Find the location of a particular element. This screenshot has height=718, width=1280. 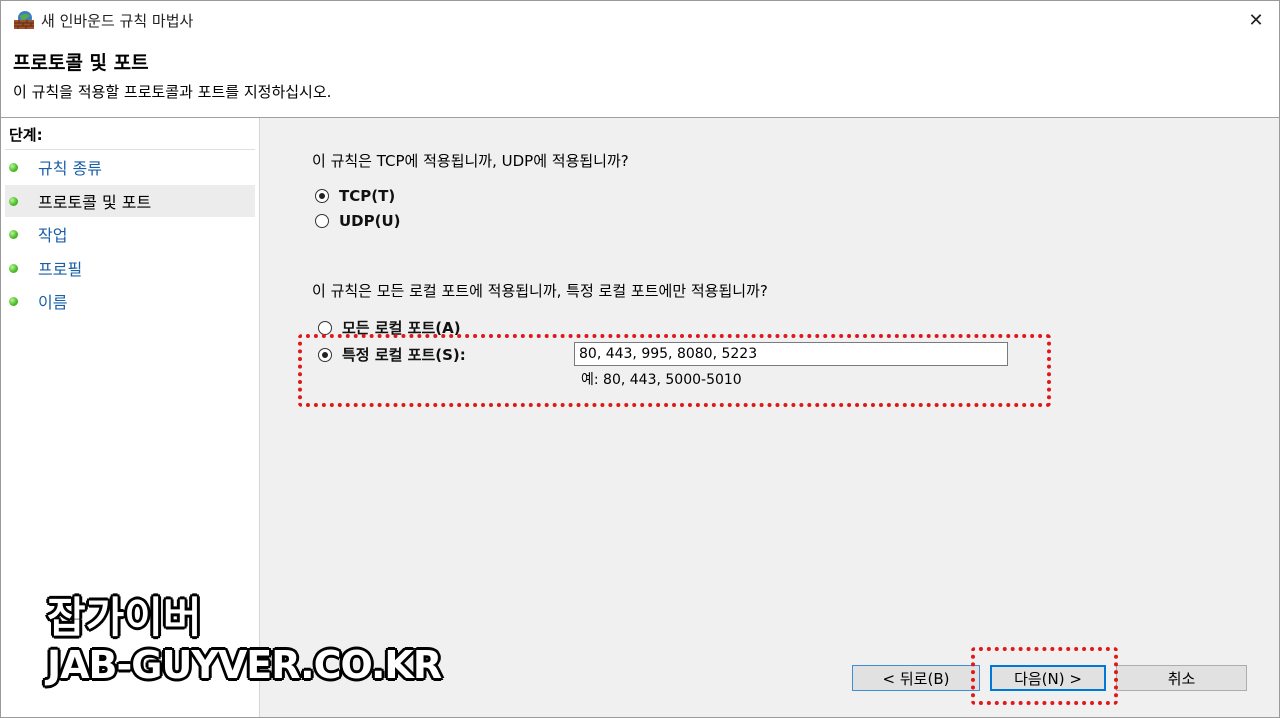

step-label: 프로토콜 및 포트 is located at coordinates (95, 202).